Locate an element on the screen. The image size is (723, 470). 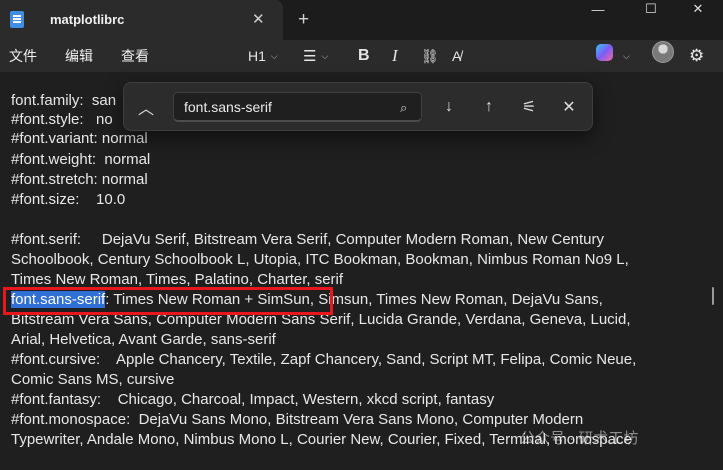
doc-line: #font.weight: normal is located at coordinates (81, 159).